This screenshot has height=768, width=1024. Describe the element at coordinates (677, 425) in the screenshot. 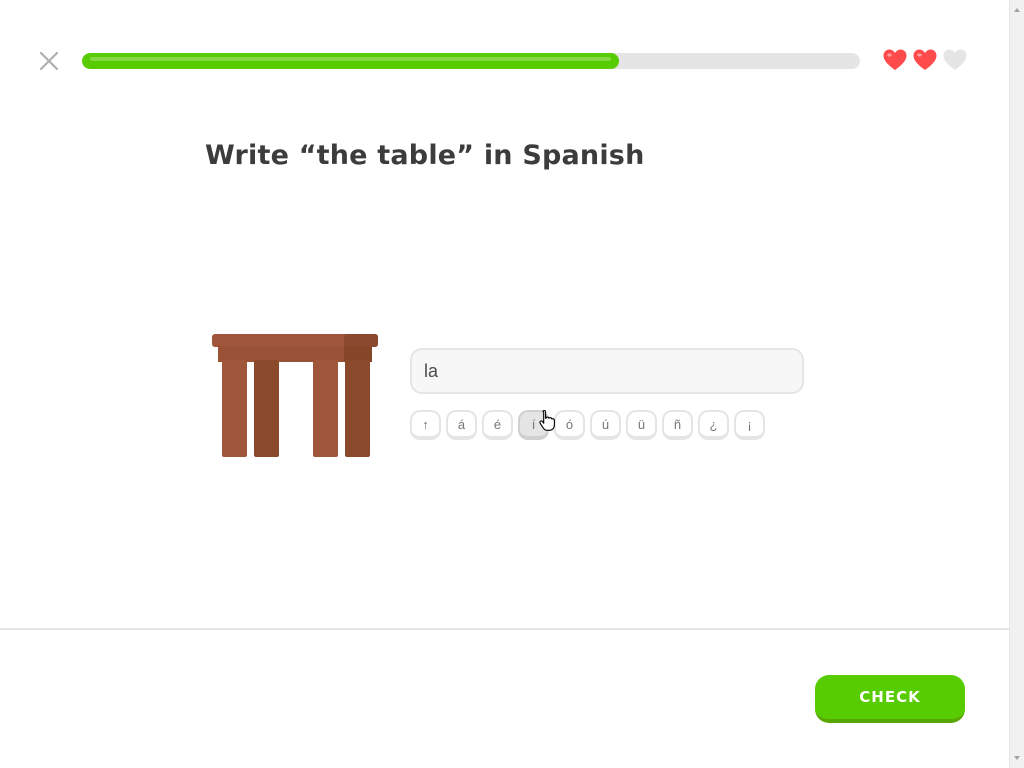

I see `char-button-n-tilde: ñ` at that location.